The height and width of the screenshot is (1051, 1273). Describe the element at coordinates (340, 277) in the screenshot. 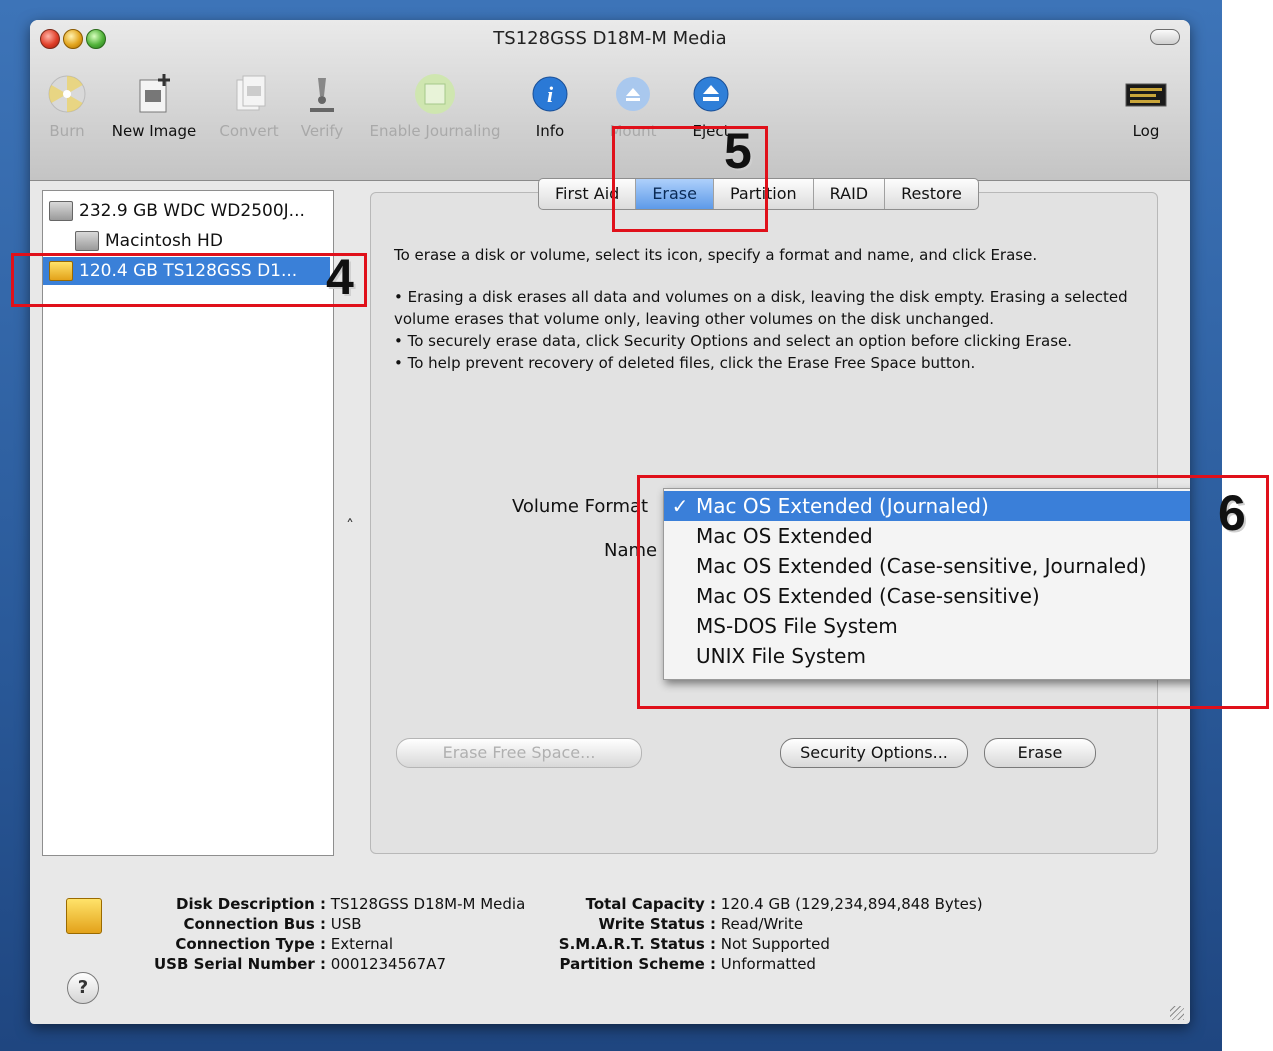

I see `annotation-number-4: 4` at that location.